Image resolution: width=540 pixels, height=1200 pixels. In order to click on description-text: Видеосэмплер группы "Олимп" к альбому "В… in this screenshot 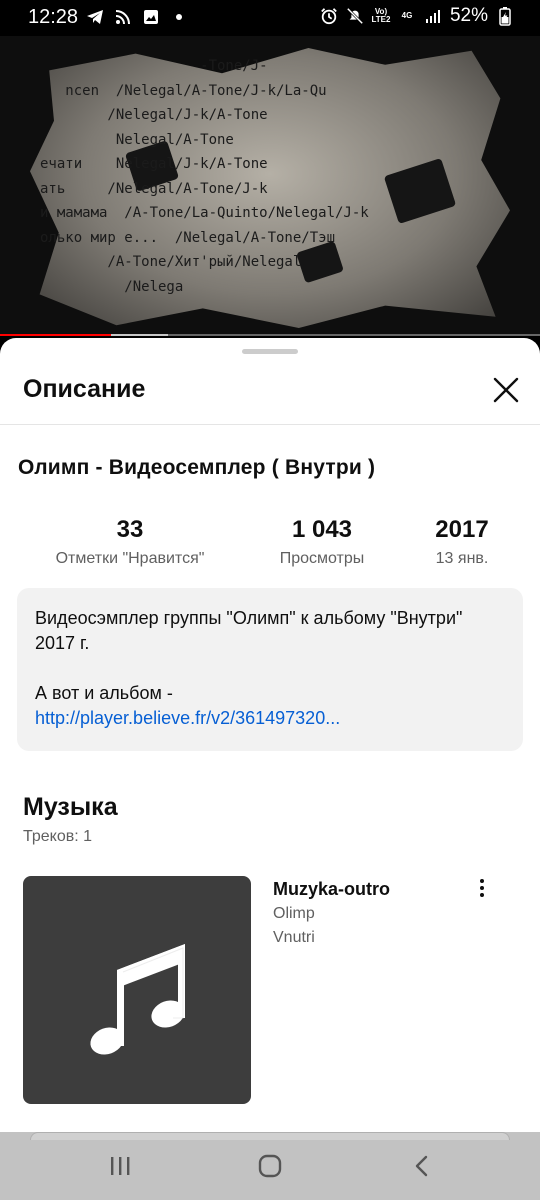, I will do `click(249, 630)`.